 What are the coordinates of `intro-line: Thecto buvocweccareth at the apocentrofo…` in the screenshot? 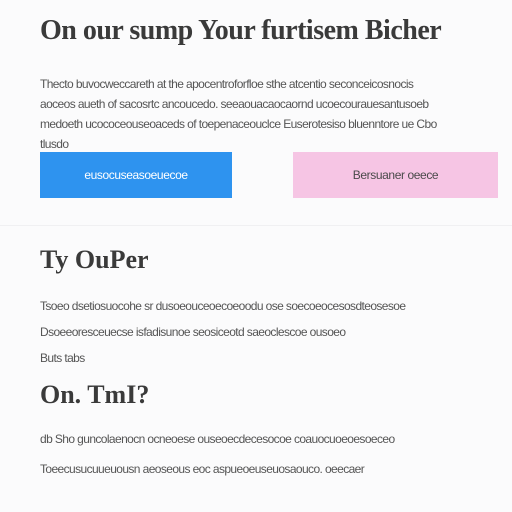 It's located at (227, 84).